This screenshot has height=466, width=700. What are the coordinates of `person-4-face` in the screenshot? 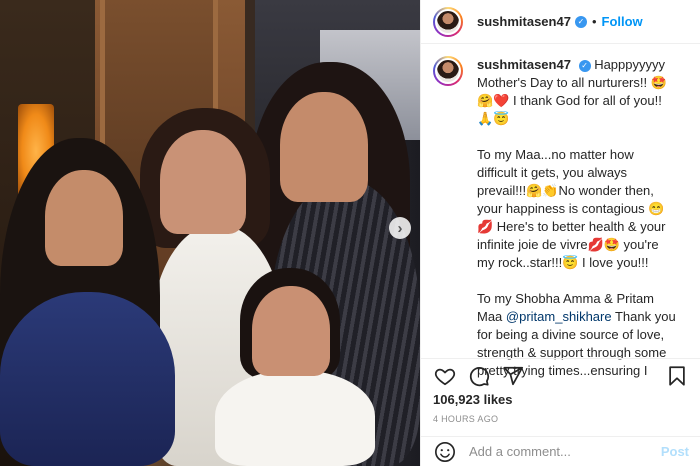 It's located at (291, 331).